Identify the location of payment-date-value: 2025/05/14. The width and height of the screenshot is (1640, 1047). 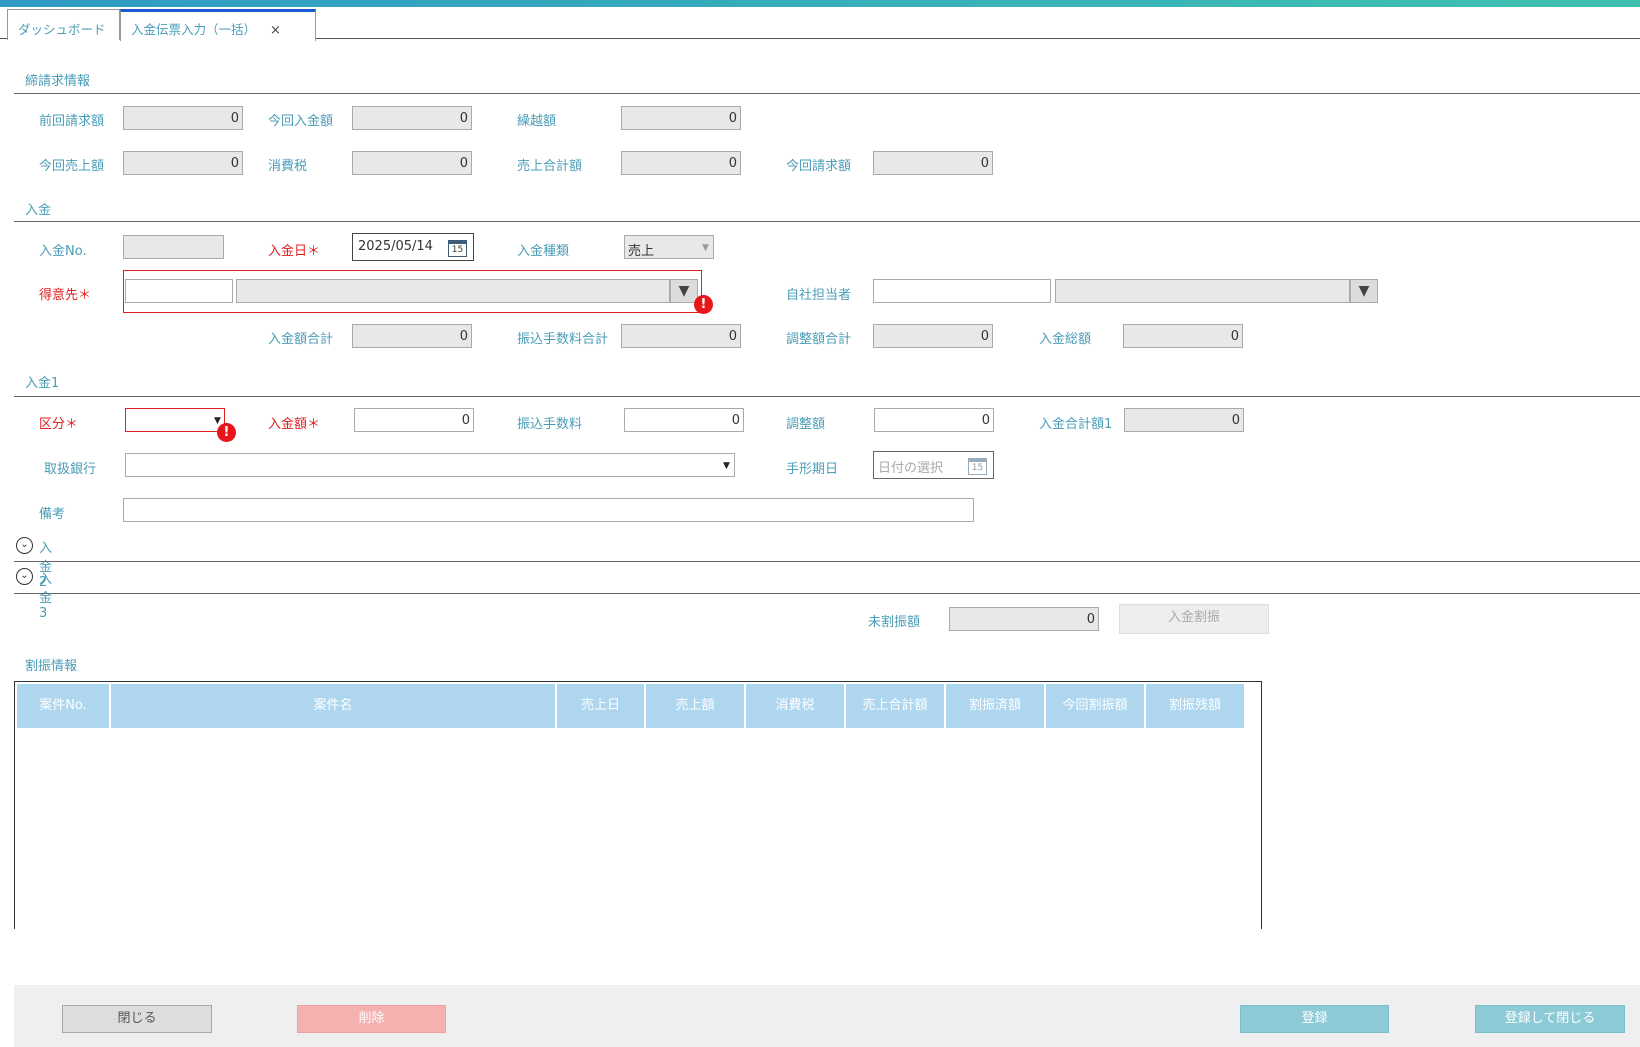
(395, 246).